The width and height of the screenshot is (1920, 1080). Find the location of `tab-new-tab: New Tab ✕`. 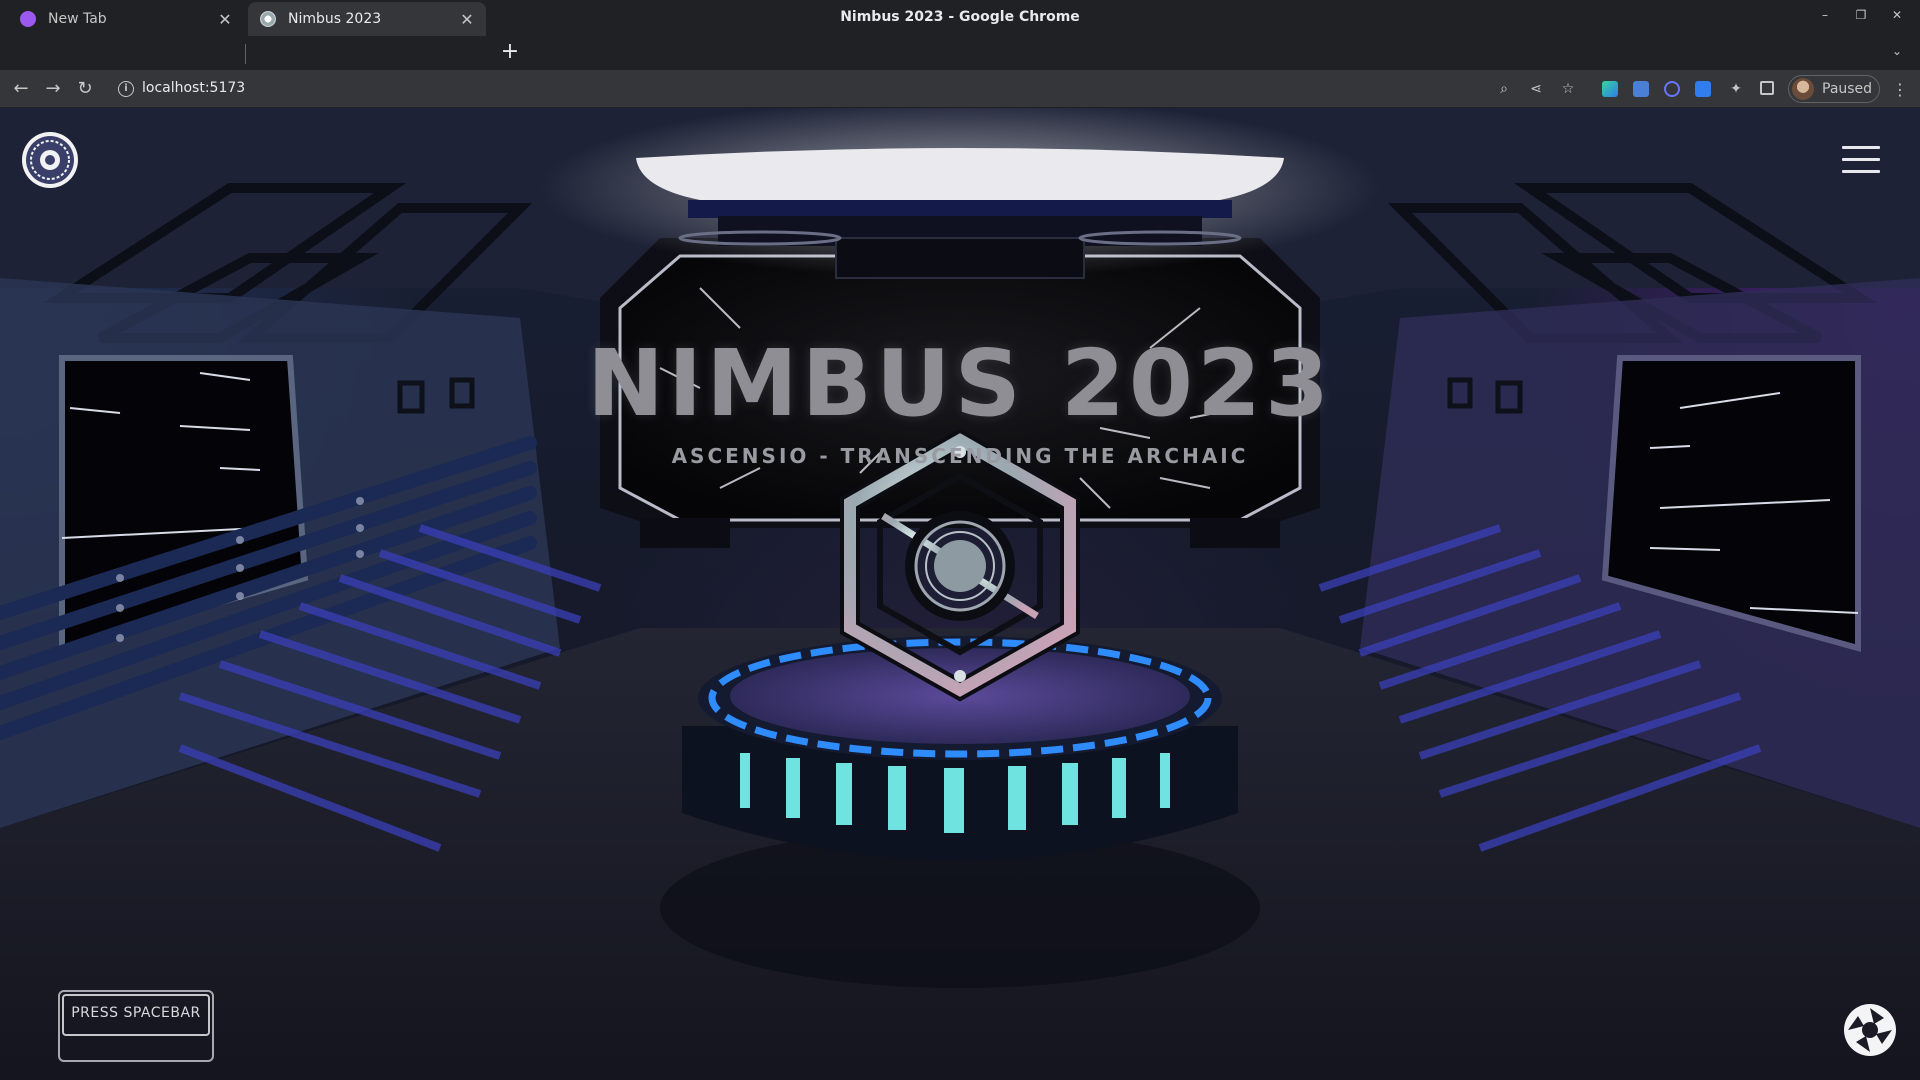

tab-new-tab: New Tab ✕ is located at coordinates (126, 19).